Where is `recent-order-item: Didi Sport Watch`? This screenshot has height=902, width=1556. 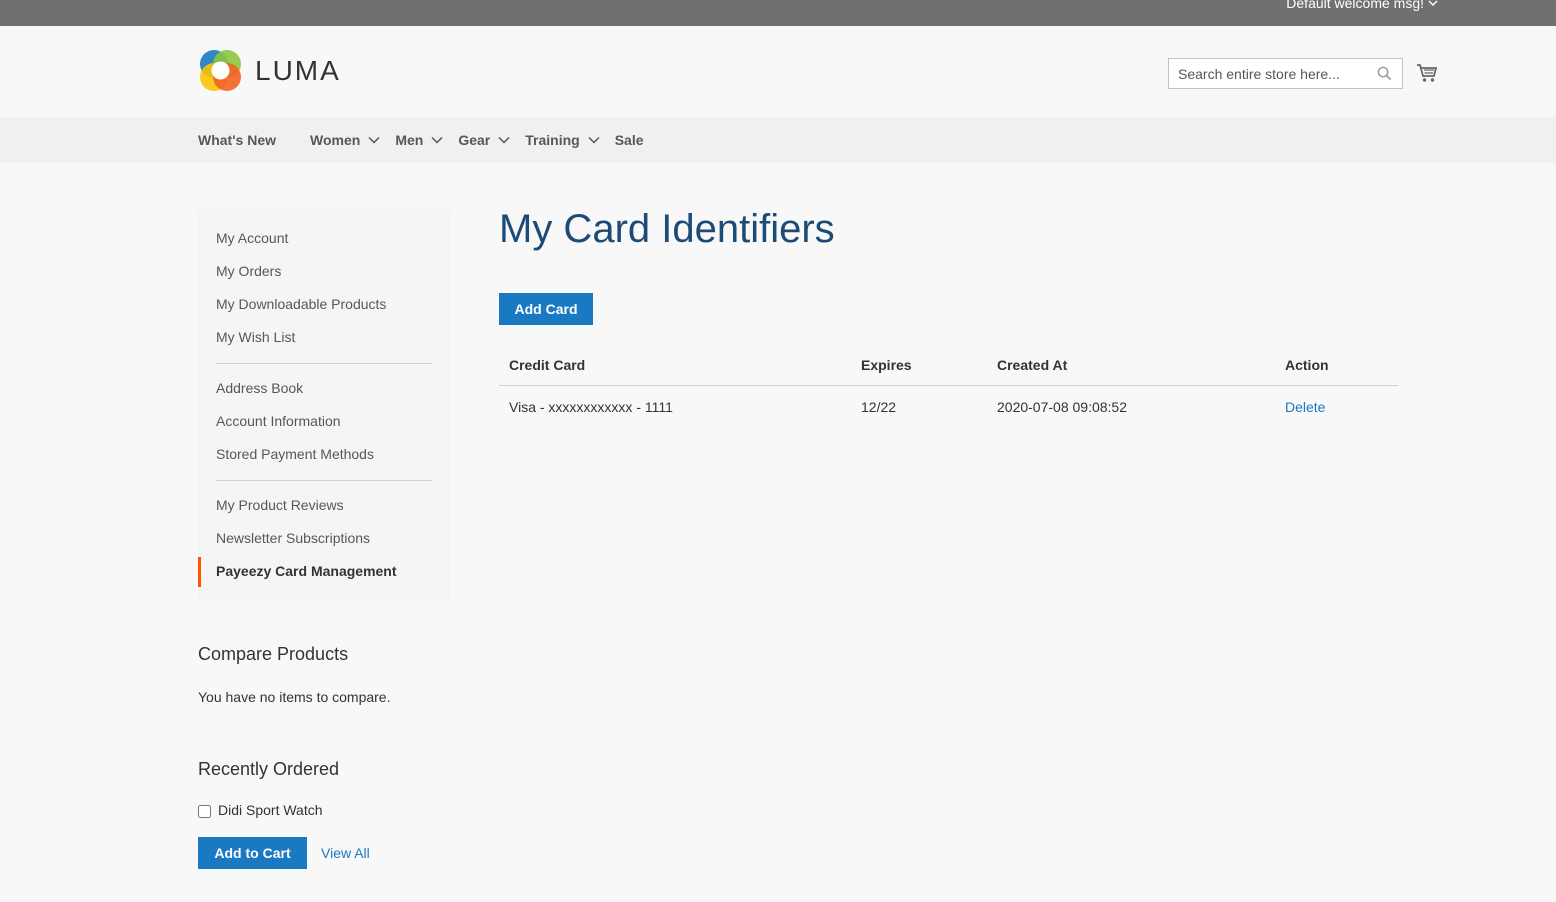 recent-order-item: Didi Sport Watch is located at coordinates (260, 810).